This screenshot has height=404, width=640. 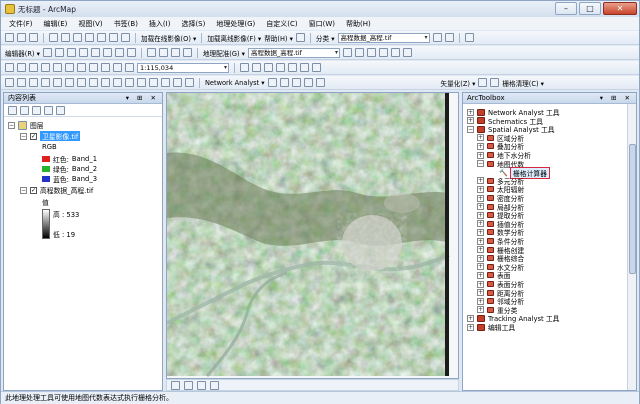 What do you see at coordinates (183, 67) in the screenshot?
I see `map-scale-select: 1:115,034` at bounding box center [183, 67].